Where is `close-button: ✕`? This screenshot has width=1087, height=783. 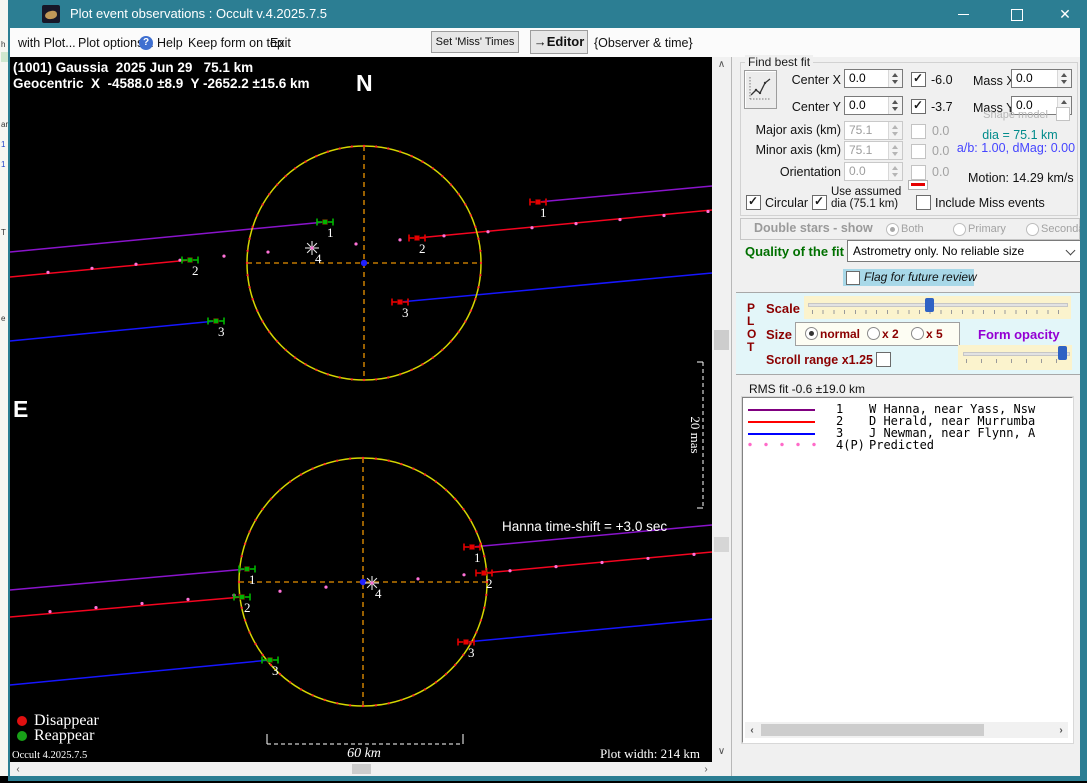
close-button: ✕ is located at coordinates (1065, 14).